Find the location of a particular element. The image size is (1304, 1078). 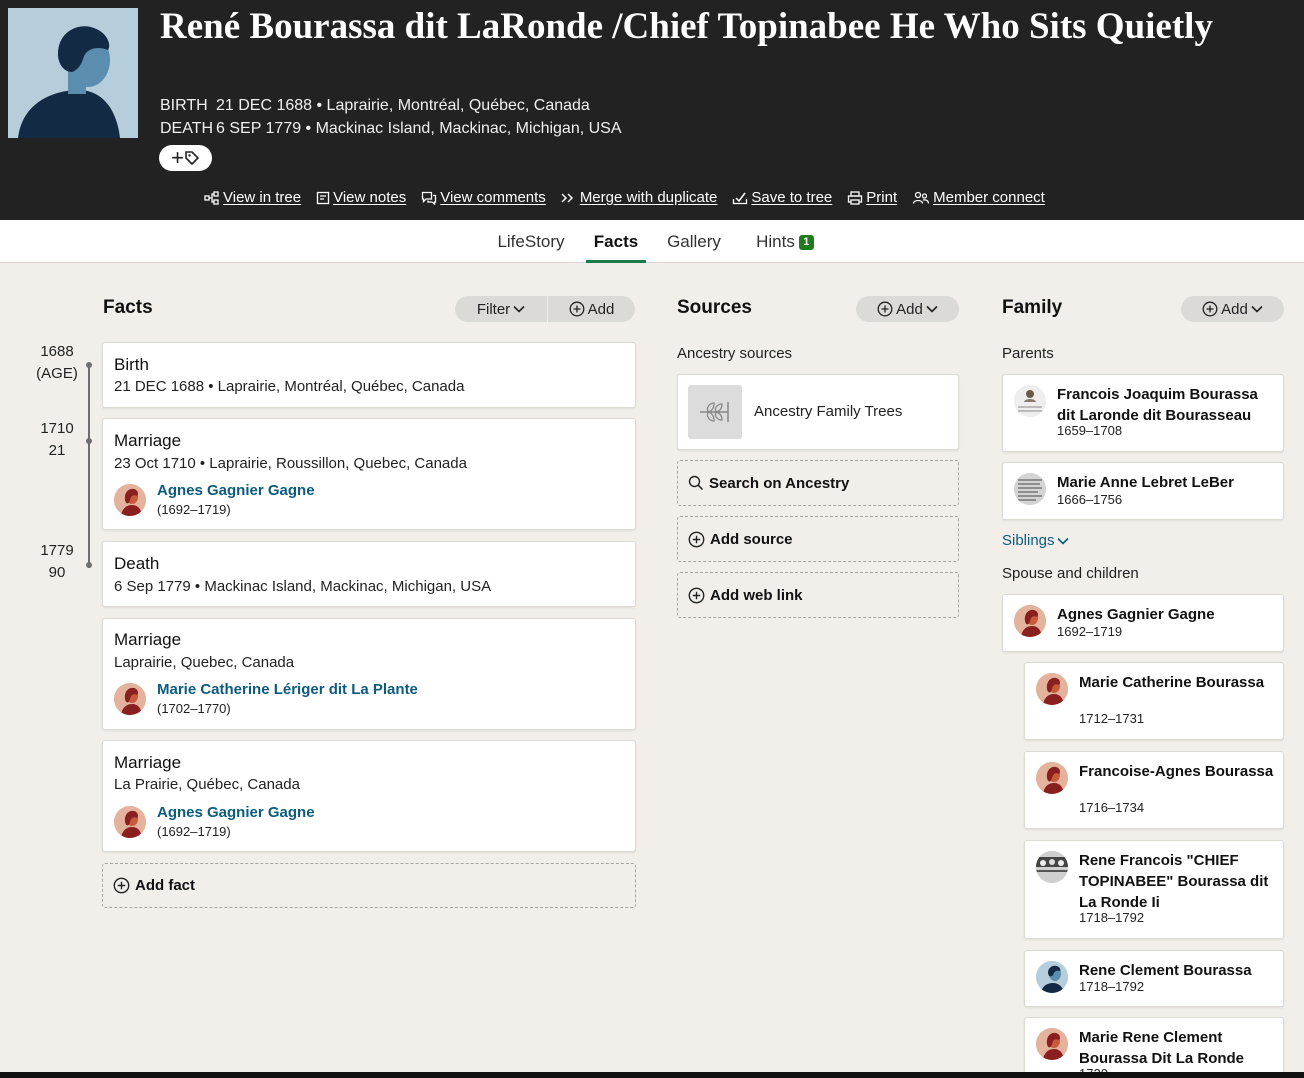

document-thumbnail-icon is located at coordinates (1030, 489).